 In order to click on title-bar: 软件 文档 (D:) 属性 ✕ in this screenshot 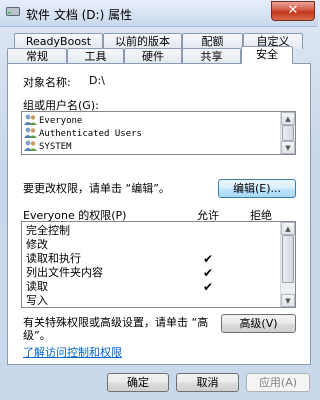, I will do `click(159, 13)`.